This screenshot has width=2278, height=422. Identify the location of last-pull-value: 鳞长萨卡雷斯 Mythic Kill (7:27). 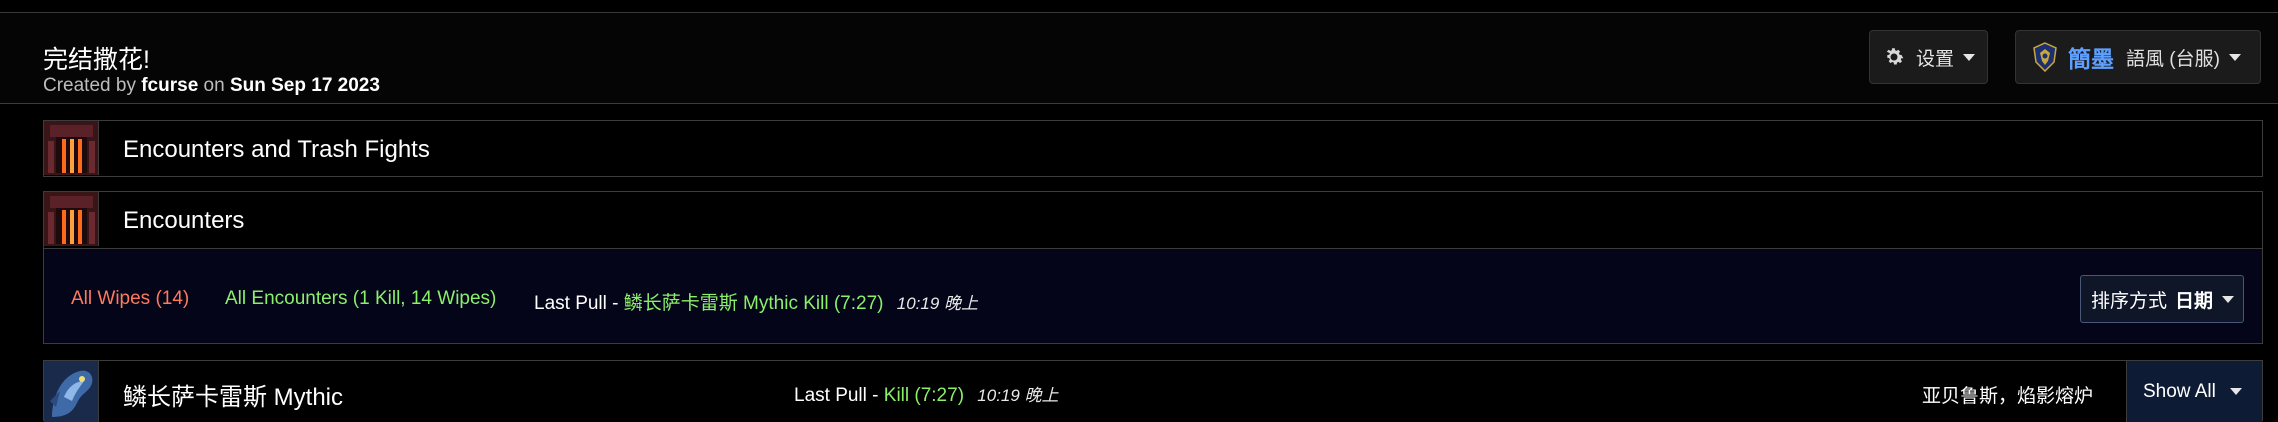
(753, 303).